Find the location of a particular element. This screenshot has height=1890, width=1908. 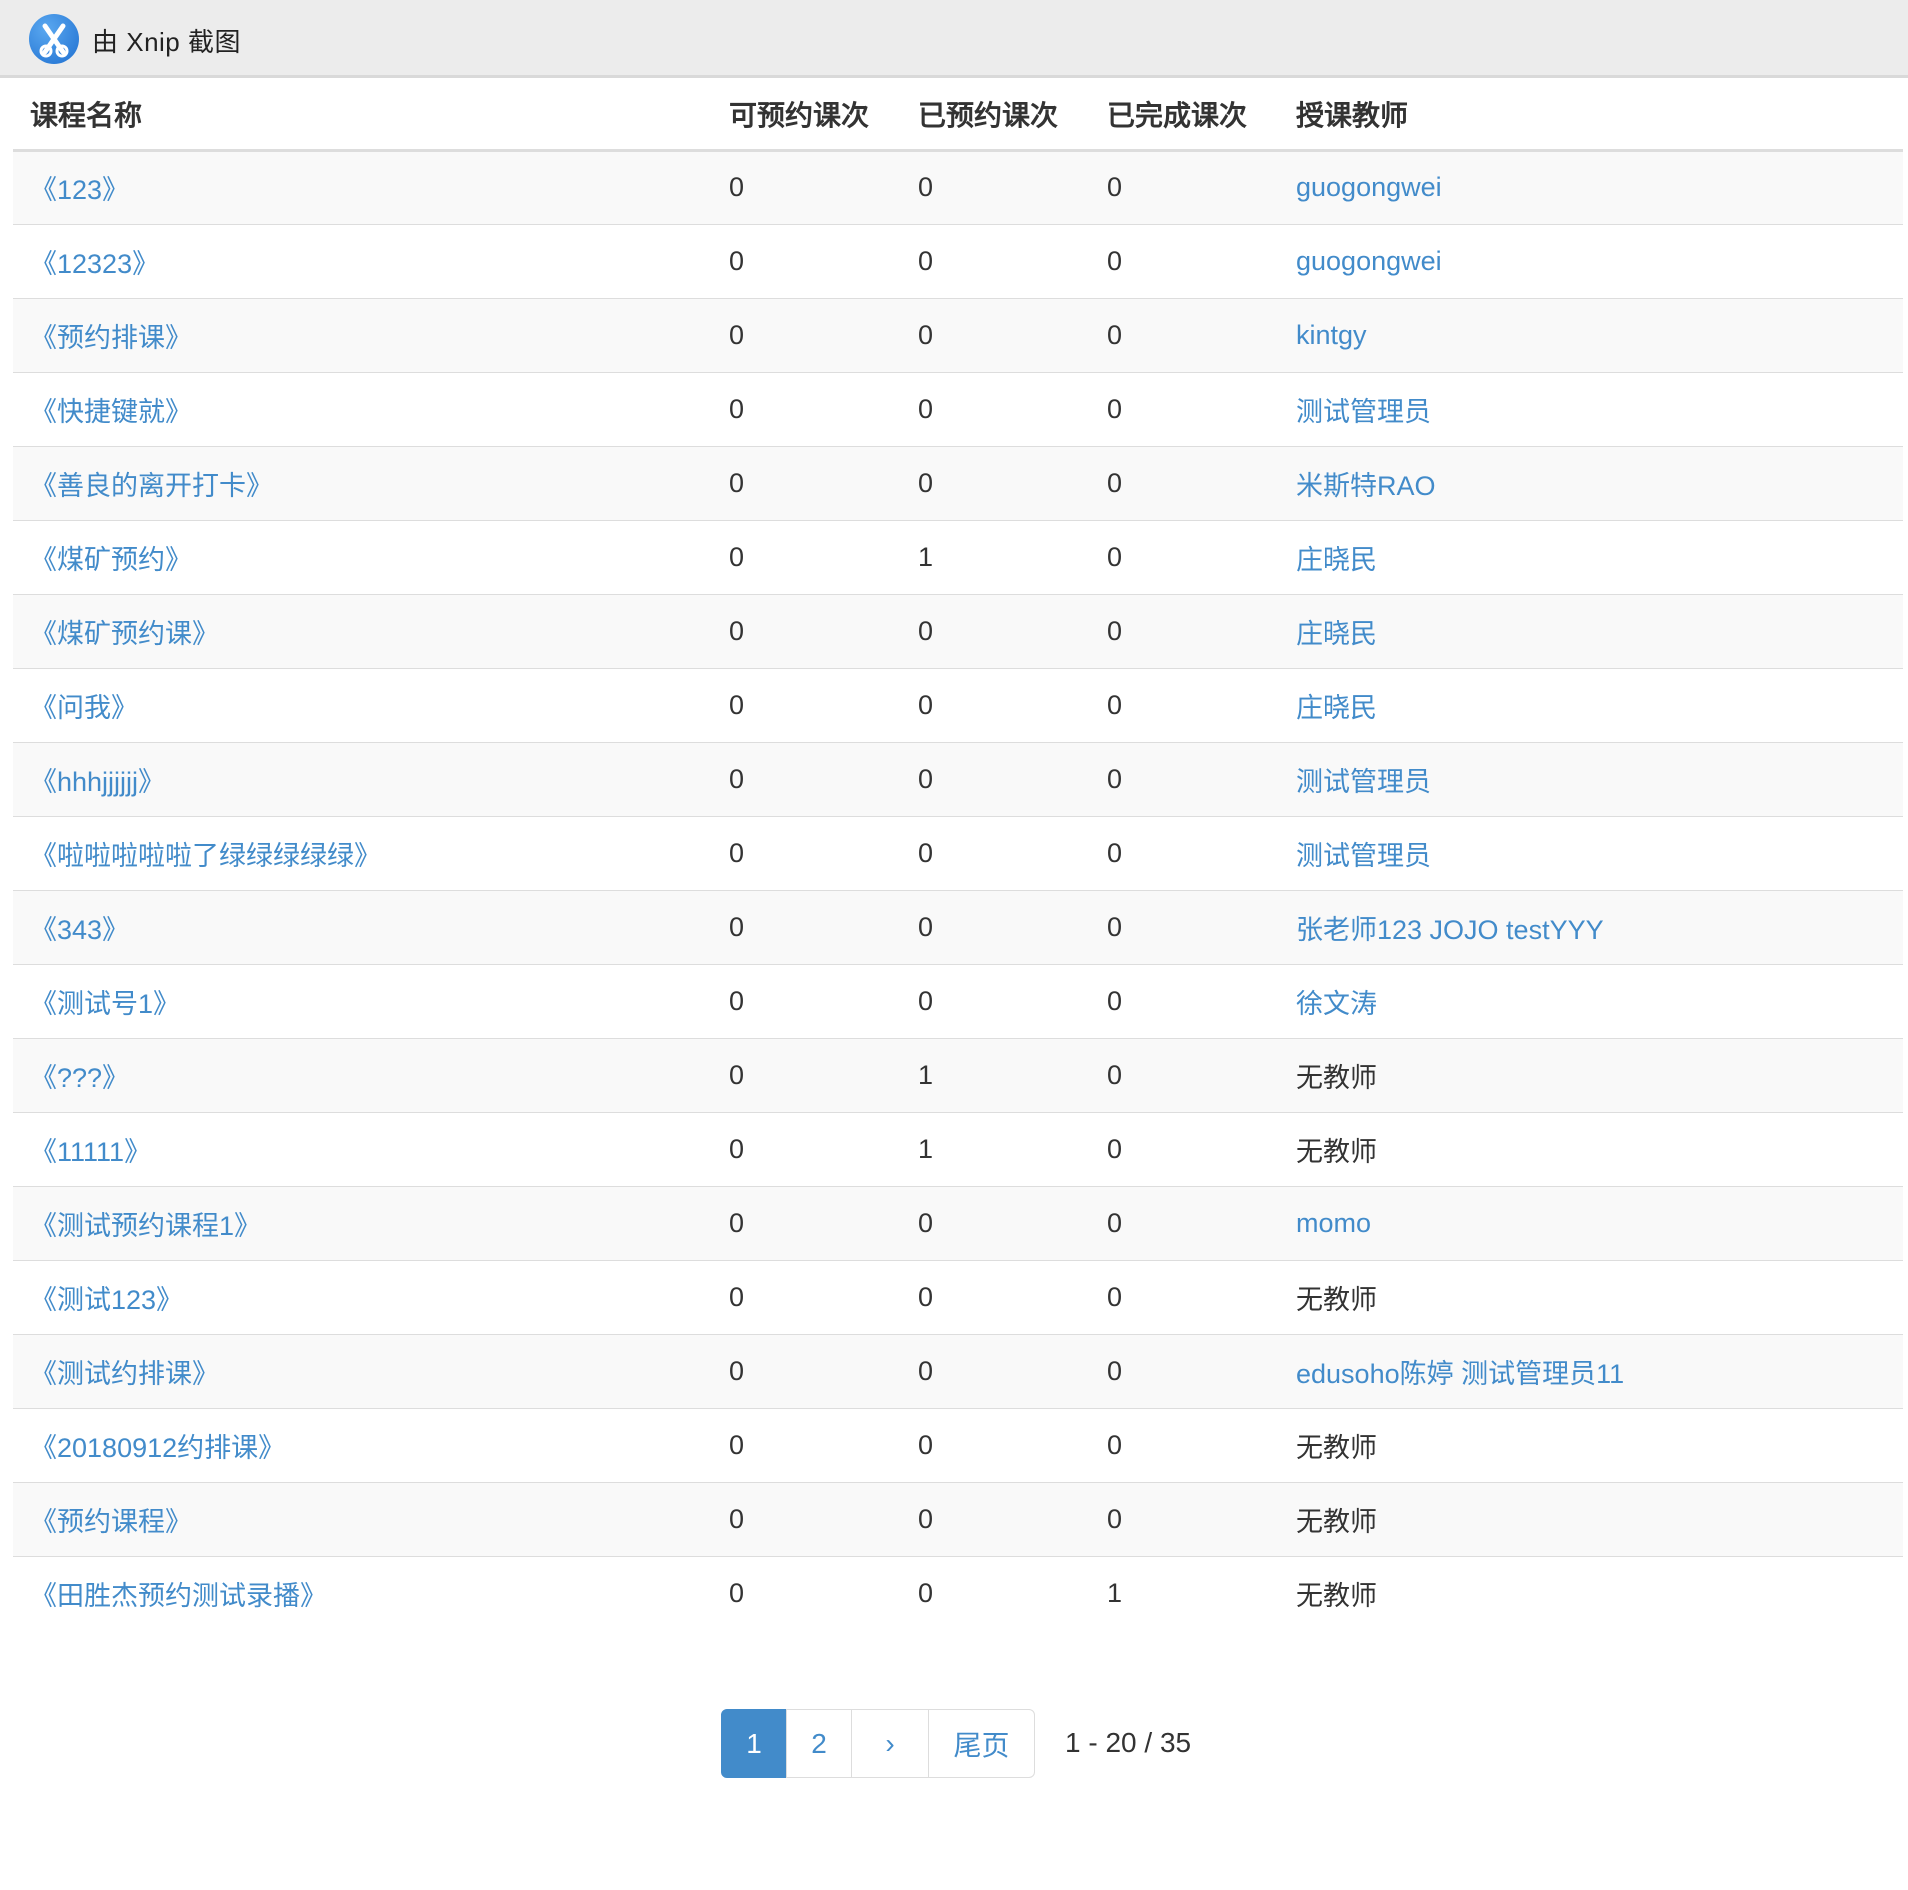

course-name-cell: 《hhhjjjjjj》 is located at coordinates (362, 779).